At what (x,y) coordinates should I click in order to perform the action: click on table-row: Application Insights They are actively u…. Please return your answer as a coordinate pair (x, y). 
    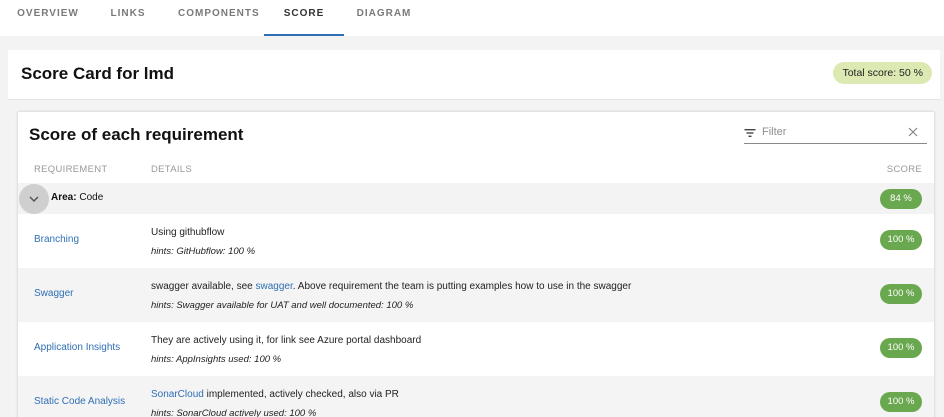
    Looking at the image, I should click on (476, 349).